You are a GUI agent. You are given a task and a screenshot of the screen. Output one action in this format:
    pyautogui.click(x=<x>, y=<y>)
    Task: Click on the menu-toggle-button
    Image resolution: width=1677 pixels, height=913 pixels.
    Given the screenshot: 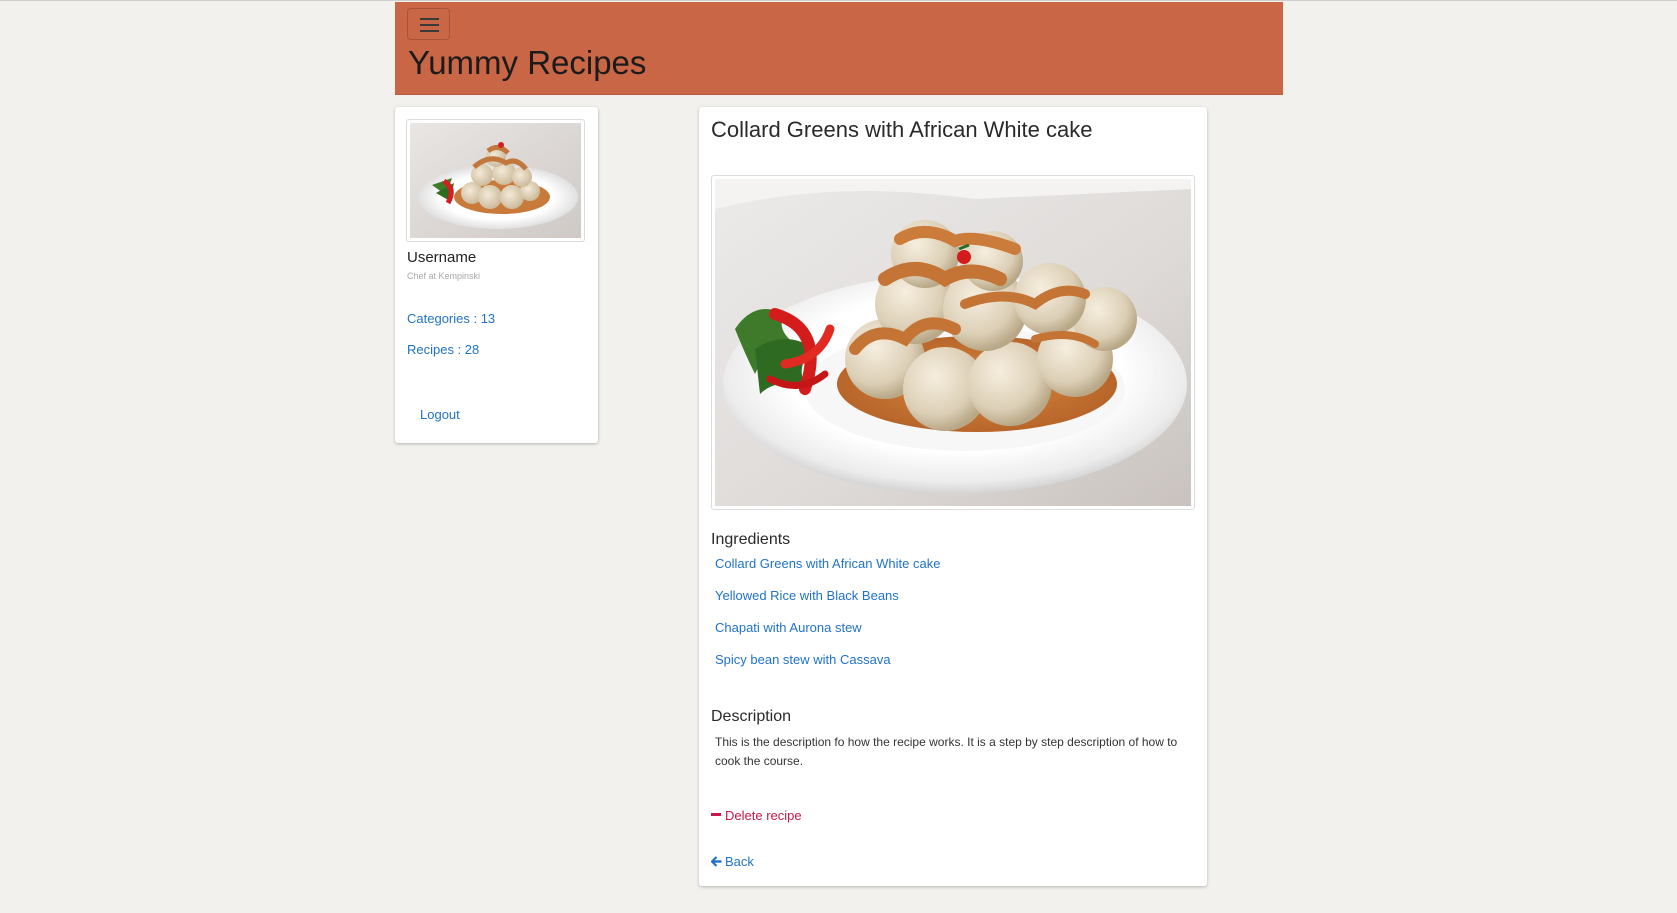 What is the action you would take?
    pyautogui.click(x=428, y=24)
    